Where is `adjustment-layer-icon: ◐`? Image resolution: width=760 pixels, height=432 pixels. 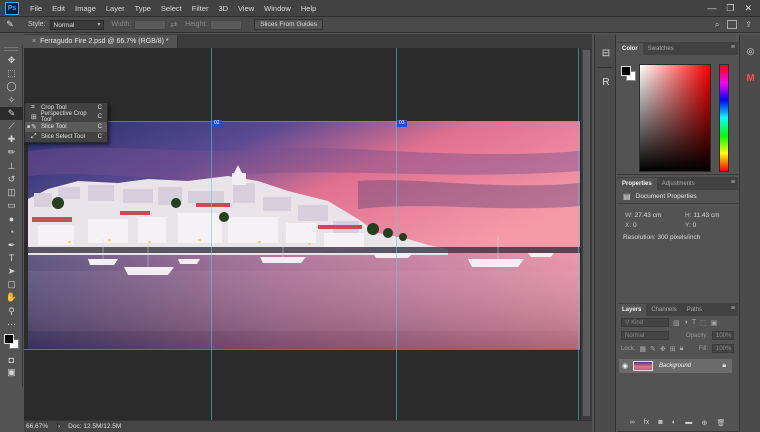
adjustment-layer-icon: ◐ is located at coordinates (674, 423).